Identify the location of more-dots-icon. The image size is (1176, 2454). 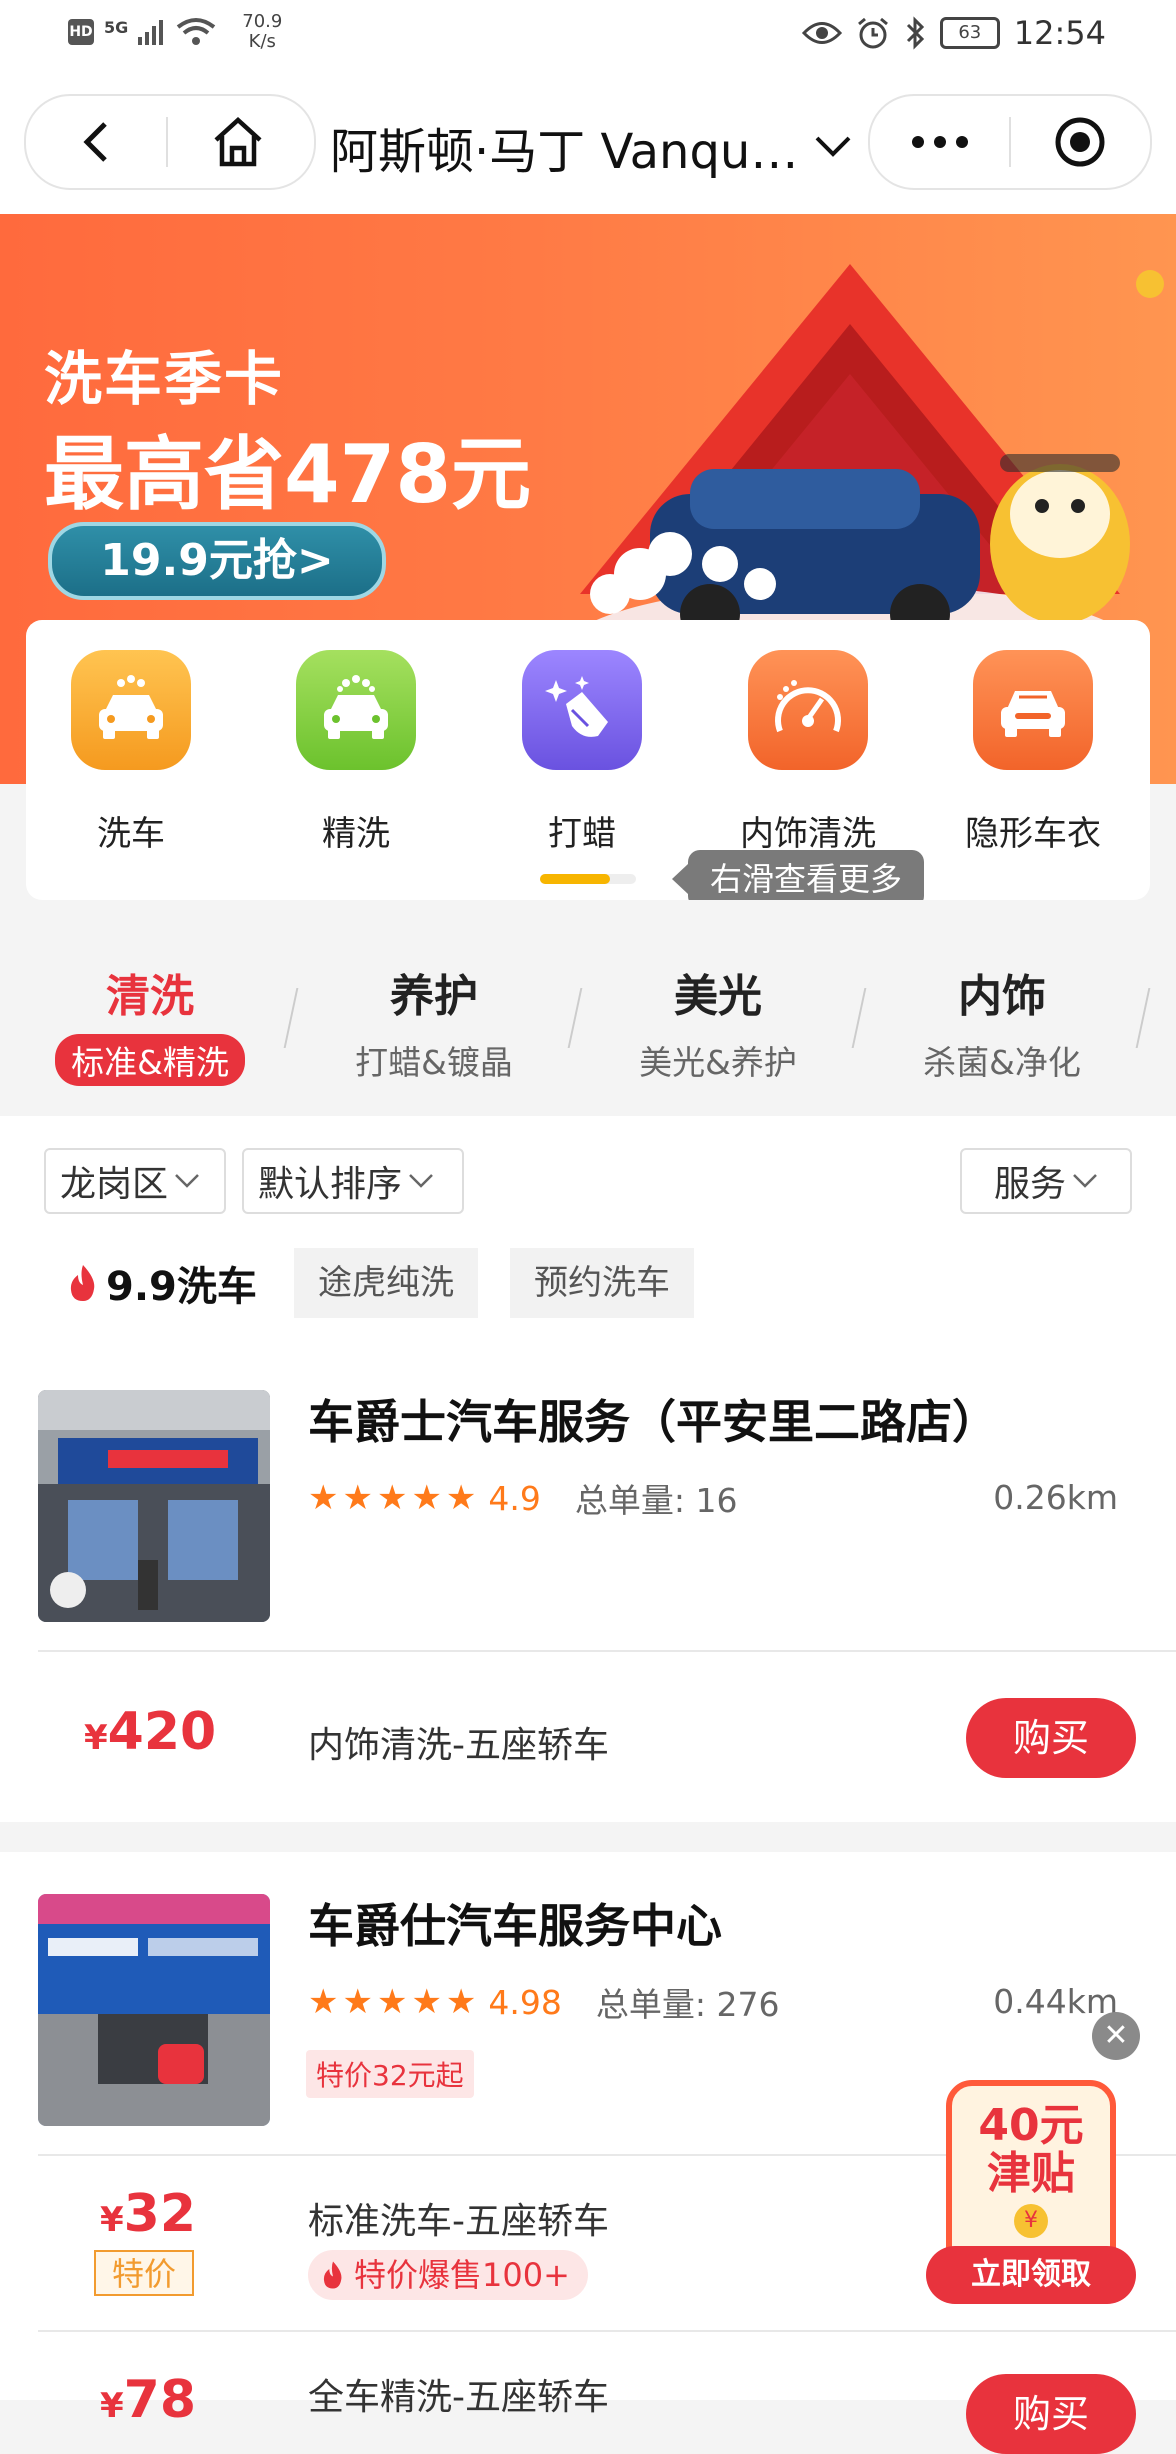
(939, 142).